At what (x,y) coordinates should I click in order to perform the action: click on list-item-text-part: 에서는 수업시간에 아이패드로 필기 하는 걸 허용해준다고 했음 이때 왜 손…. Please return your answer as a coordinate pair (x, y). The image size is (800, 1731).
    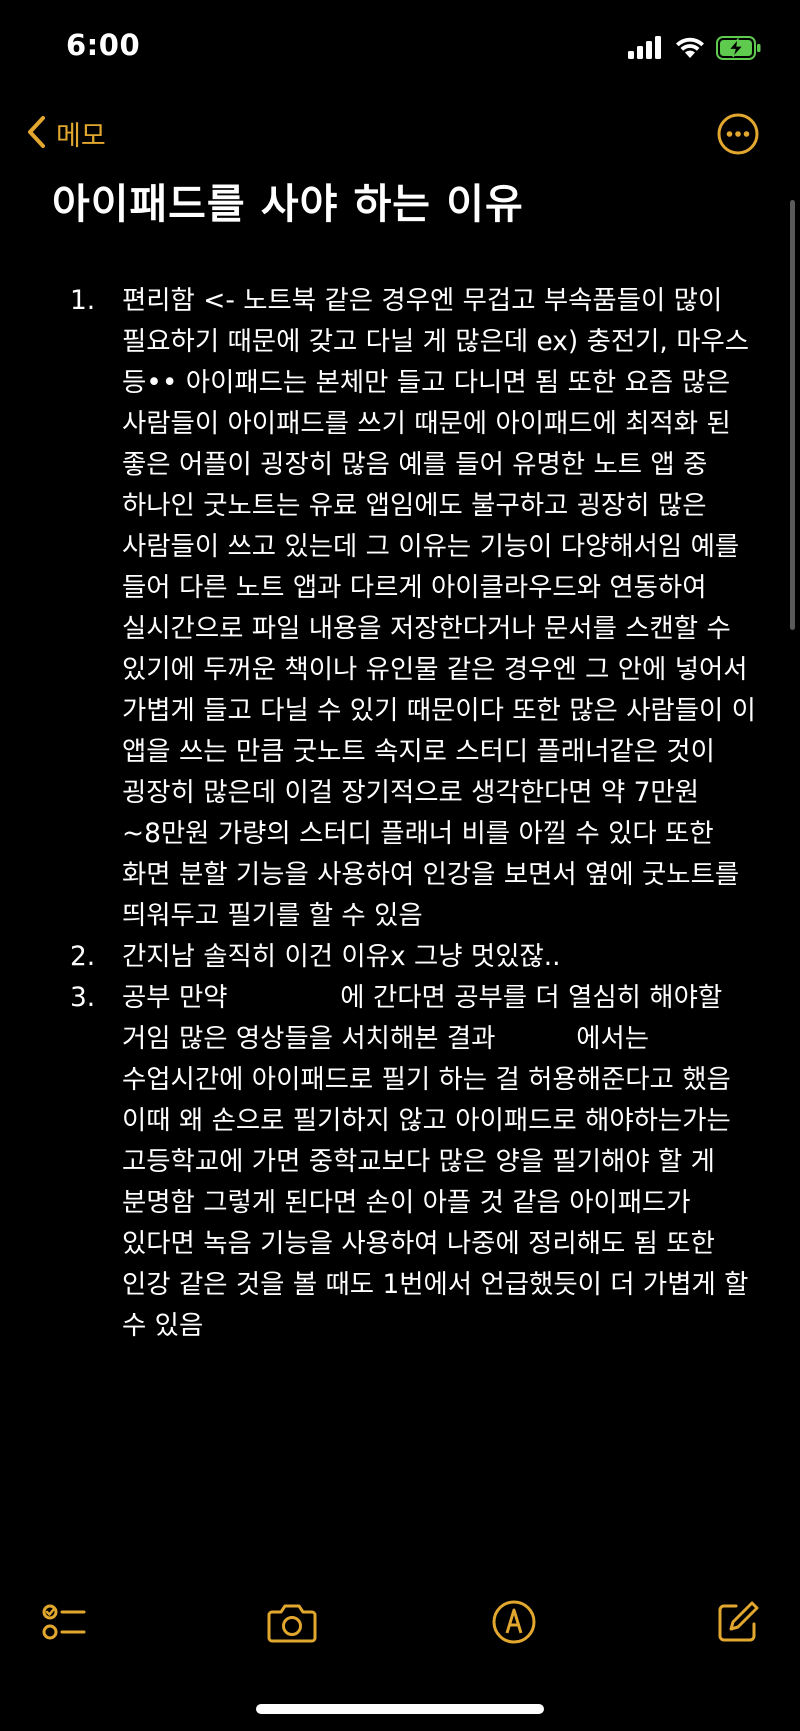
    Looking at the image, I should click on (435, 1182).